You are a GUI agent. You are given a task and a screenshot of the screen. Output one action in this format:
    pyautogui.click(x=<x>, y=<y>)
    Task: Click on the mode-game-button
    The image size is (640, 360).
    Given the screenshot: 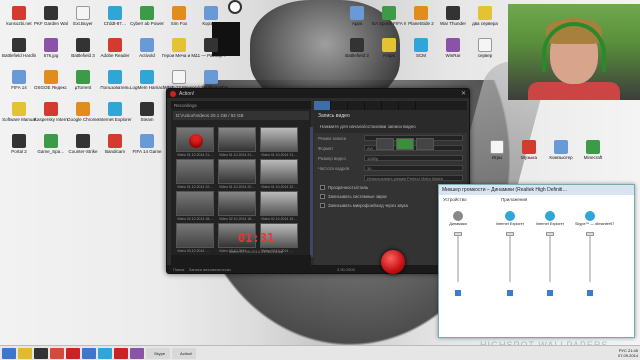 What is the action you would take?
    pyautogui.click(x=405, y=144)
    